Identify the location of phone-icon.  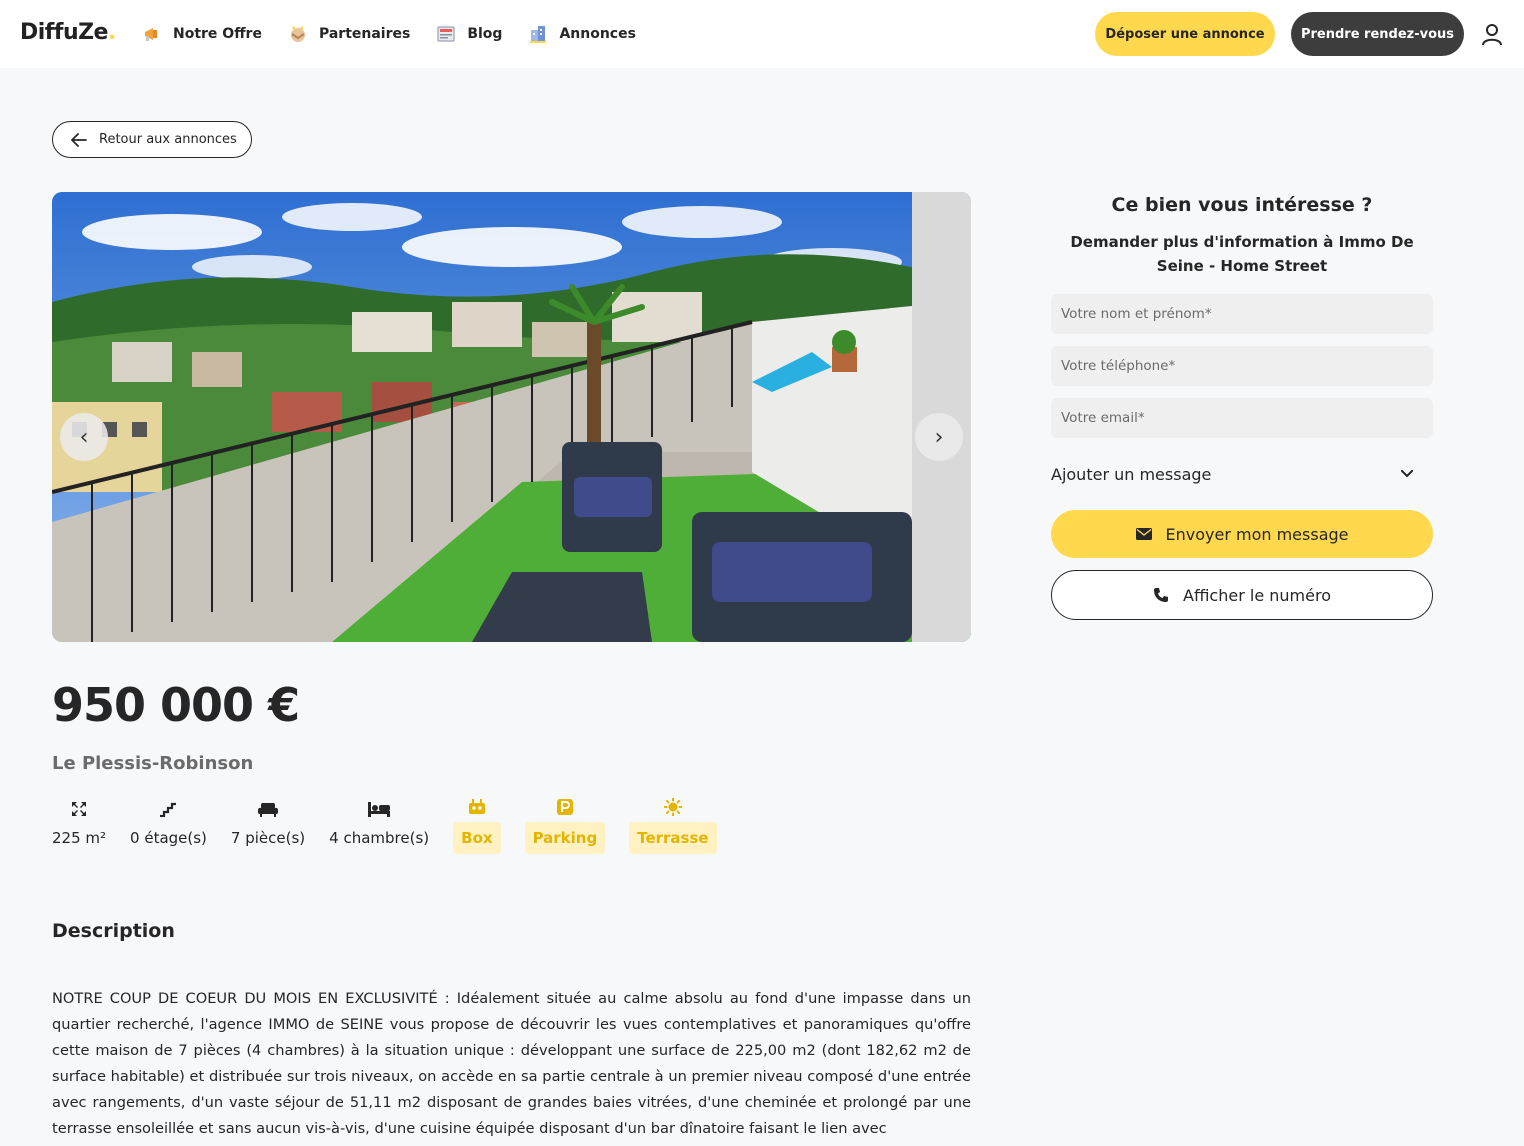
(1161, 595).